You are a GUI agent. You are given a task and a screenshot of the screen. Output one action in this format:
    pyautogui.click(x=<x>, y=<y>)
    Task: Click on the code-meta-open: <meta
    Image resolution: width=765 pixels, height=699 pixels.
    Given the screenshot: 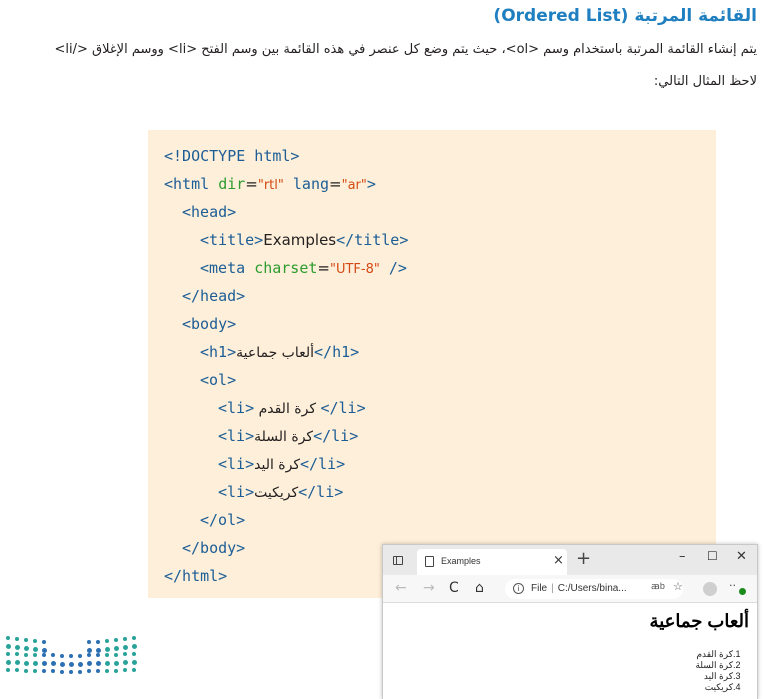 What is the action you would take?
    pyautogui.click(x=227, y=268)
    